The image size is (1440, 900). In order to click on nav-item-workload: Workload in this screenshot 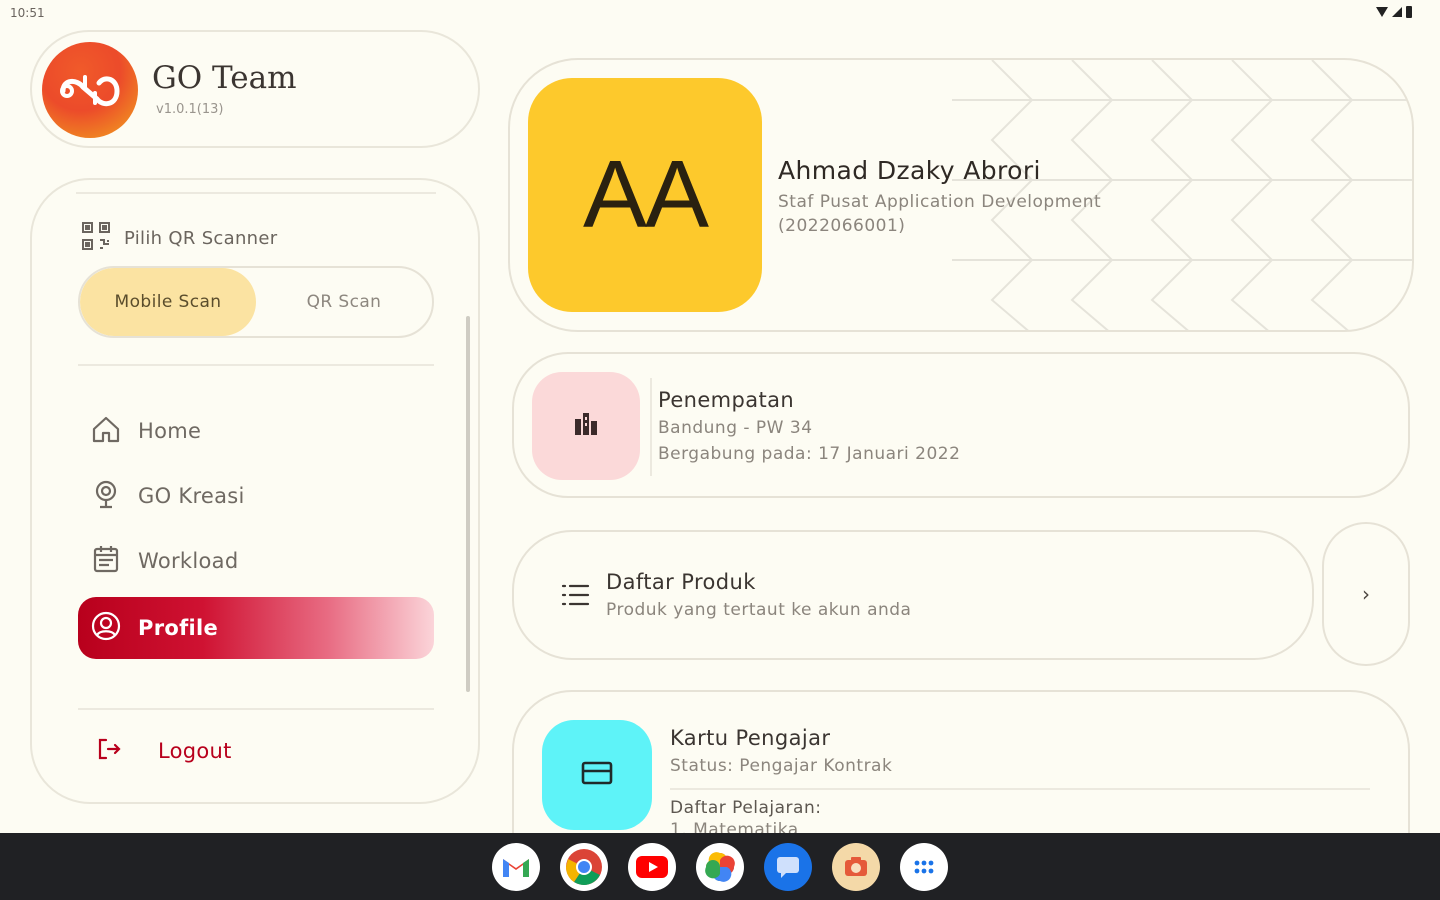, I will do `click(256, 560)`.